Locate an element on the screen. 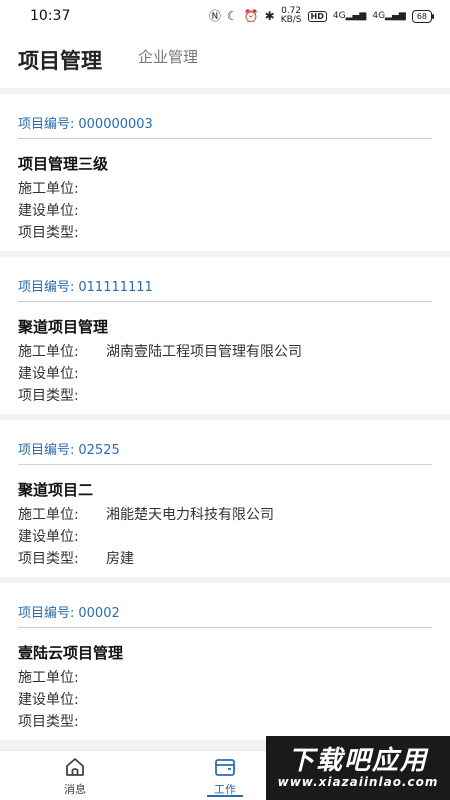 The image size is (450, 800). builder-value: 湖南壹陆工程项目管理有限公司 is located at coordinates (204, 352).